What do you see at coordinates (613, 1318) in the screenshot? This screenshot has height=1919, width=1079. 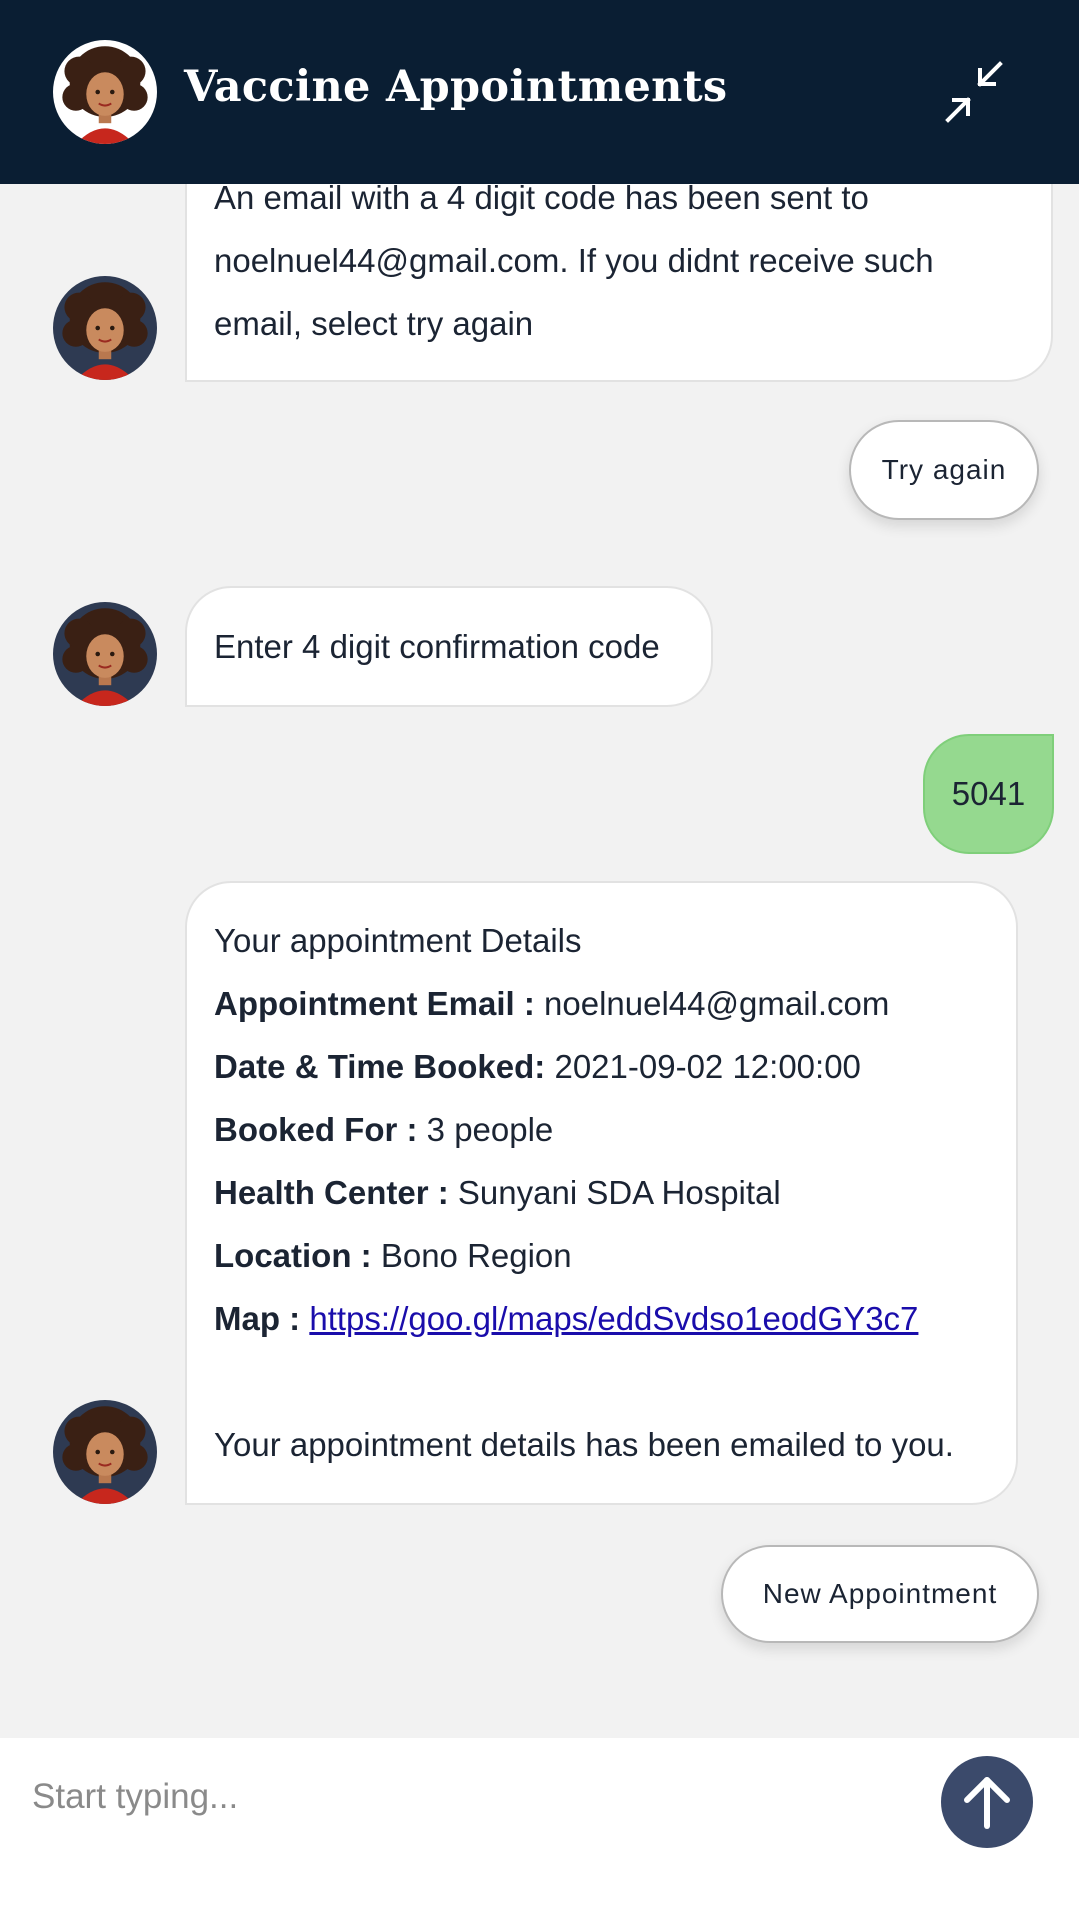 I see `map-link: https://goo.gl/maps/eddSvdso1eodGY3c7` at bounding box center [613, 1318].